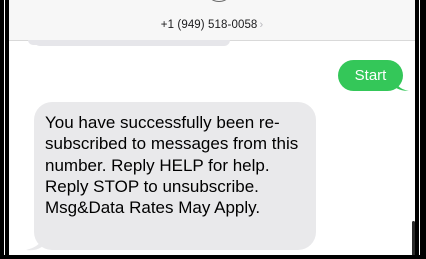  I want to click on previous-message-bubble, so click(132, 43).